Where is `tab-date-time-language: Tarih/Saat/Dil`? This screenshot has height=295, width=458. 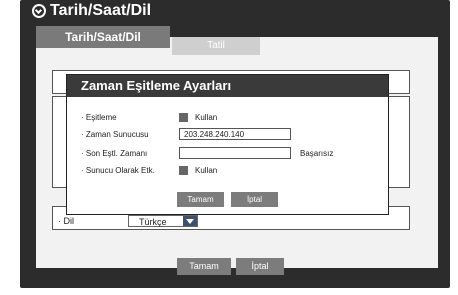
tab-date-time-language: Tarih/Saat/Dil is located at coordinates (103, 37).